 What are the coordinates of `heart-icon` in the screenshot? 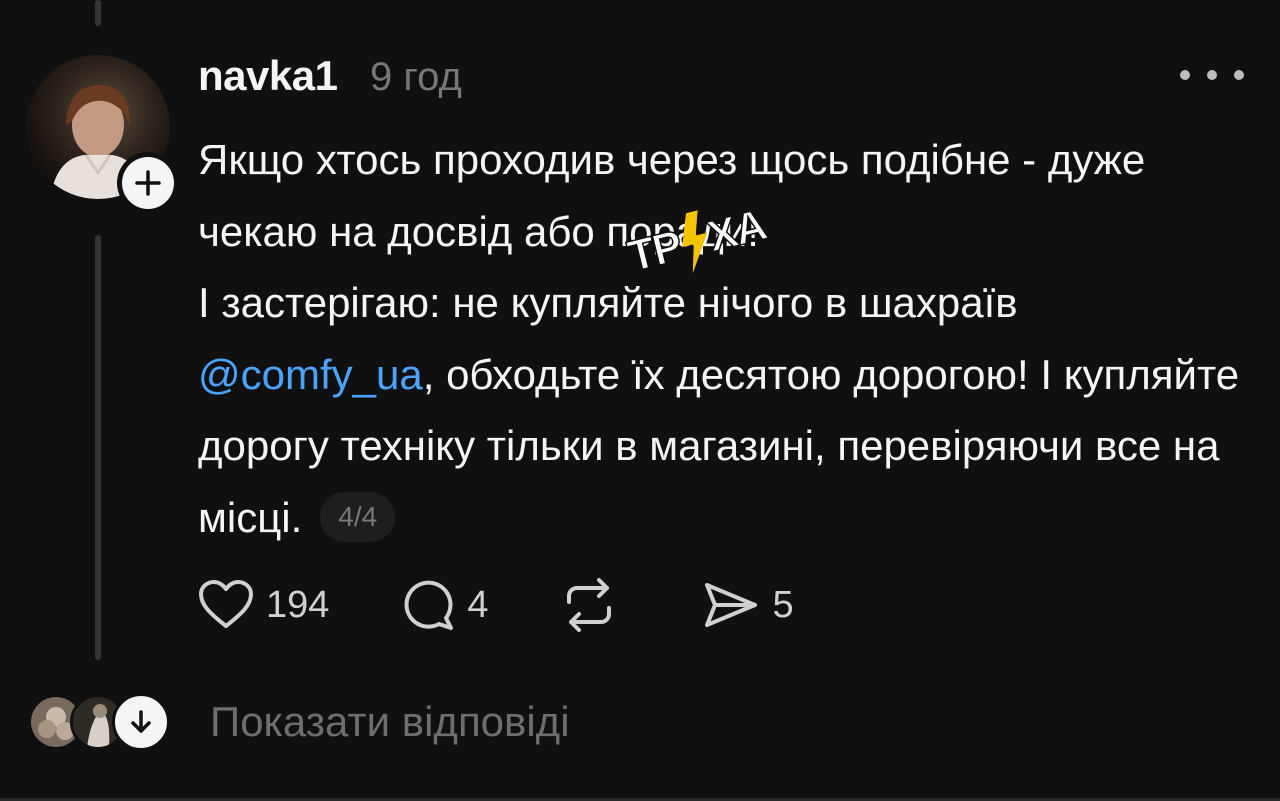 It's located at (226, 604).